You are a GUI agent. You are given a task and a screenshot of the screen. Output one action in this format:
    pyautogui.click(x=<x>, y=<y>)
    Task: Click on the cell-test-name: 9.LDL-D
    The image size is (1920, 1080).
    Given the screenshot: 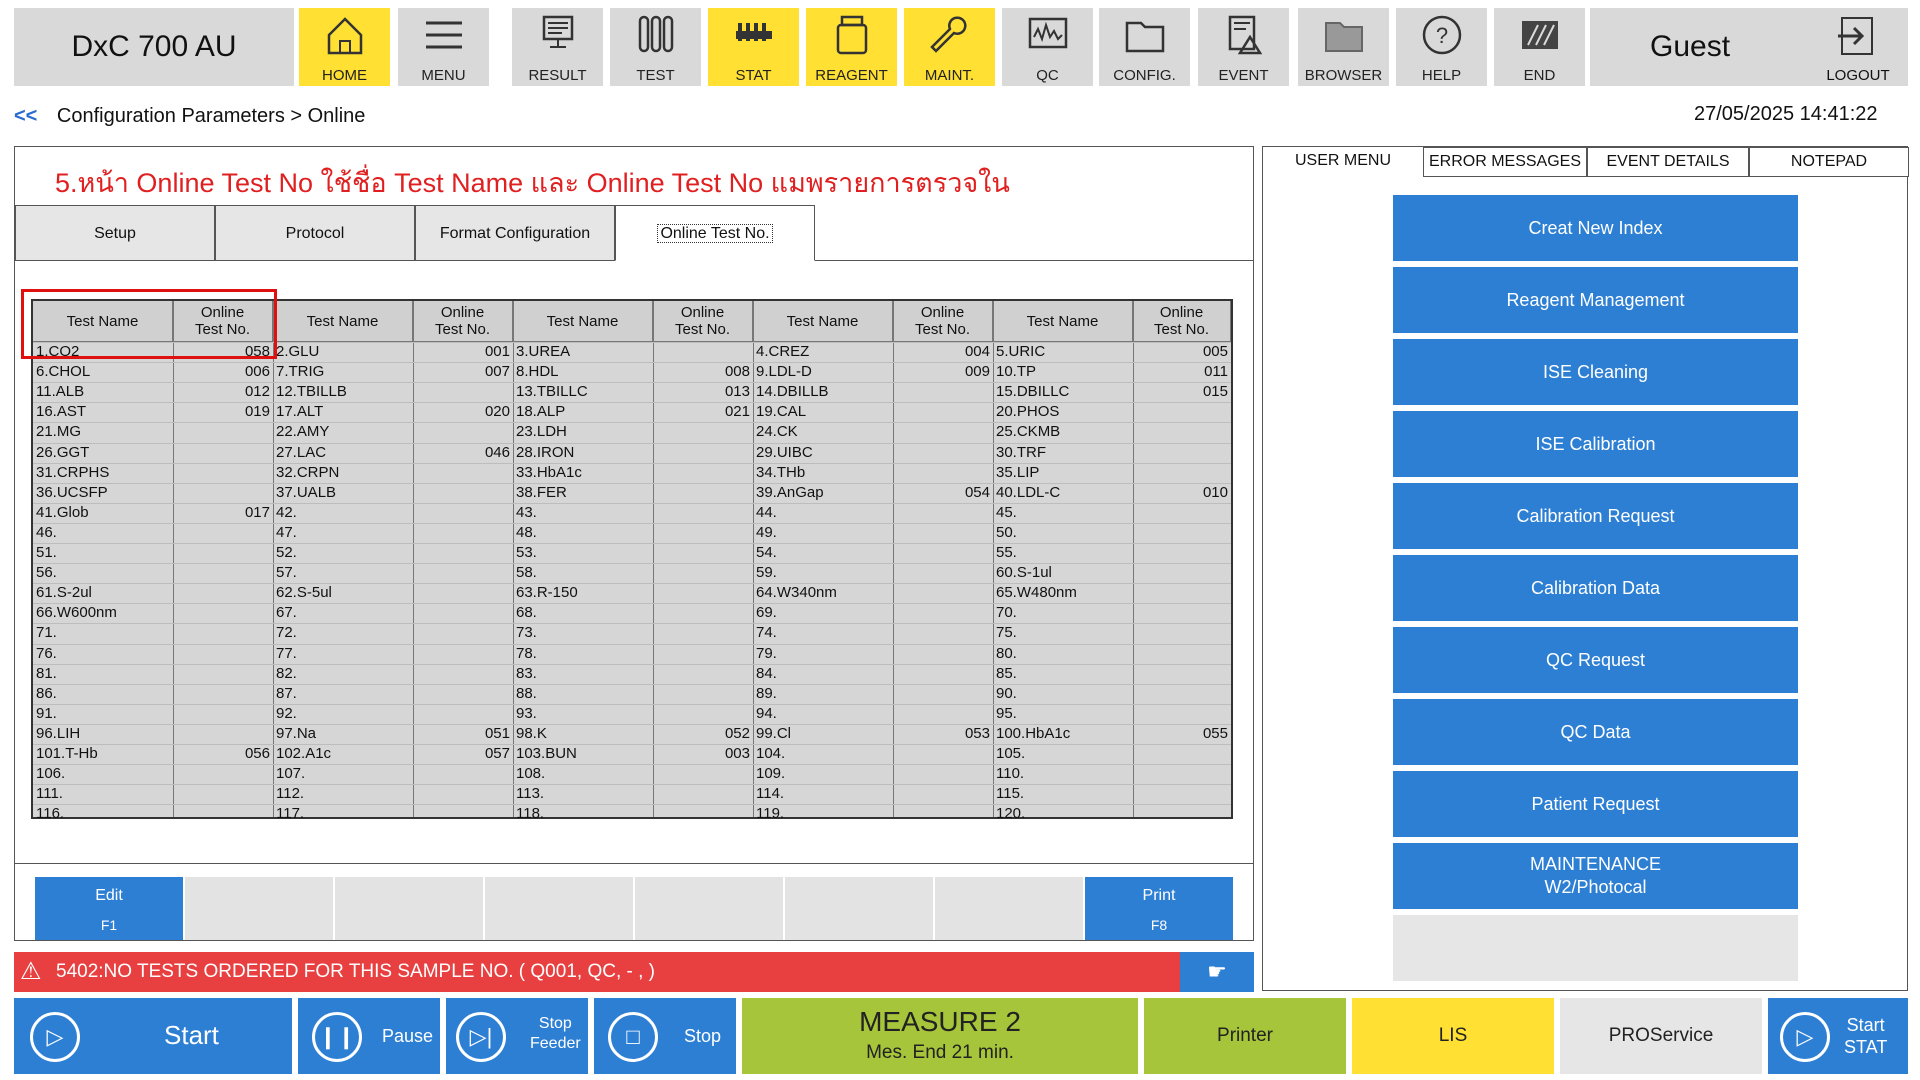 What is the action you would take?
    pyautogui.click(x=823, y=372)
    